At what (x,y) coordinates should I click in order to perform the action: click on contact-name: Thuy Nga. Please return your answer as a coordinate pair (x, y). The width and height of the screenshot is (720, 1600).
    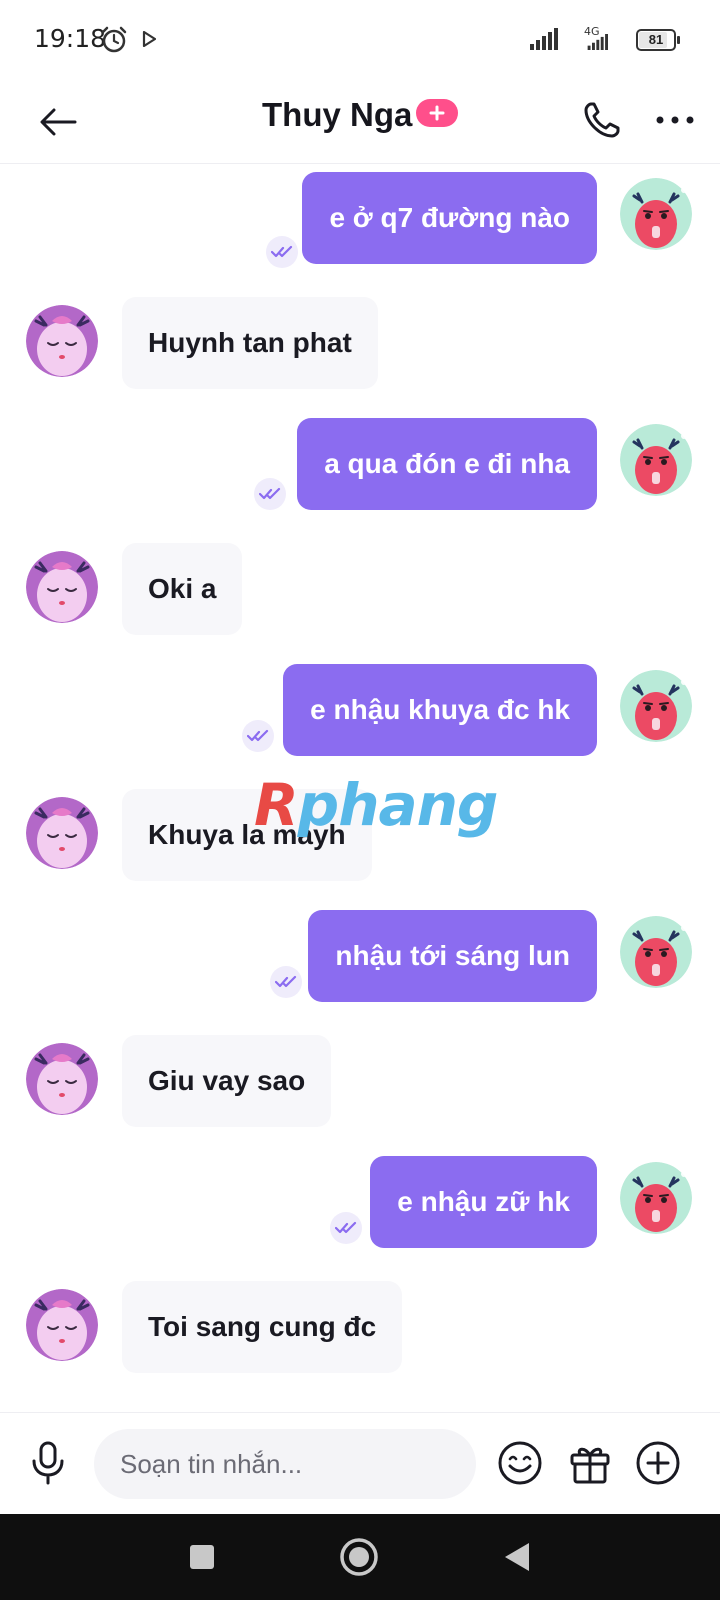
    Looking at the image, I should click on (337, 115).